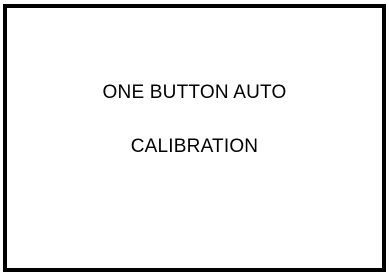 This screenshot has height=274, width=389. What do you see at coordinates (194, 92) in the screenshot?
I see `message-line-1: ONE BUTTON AUTO` at bounding box center [194, 92].